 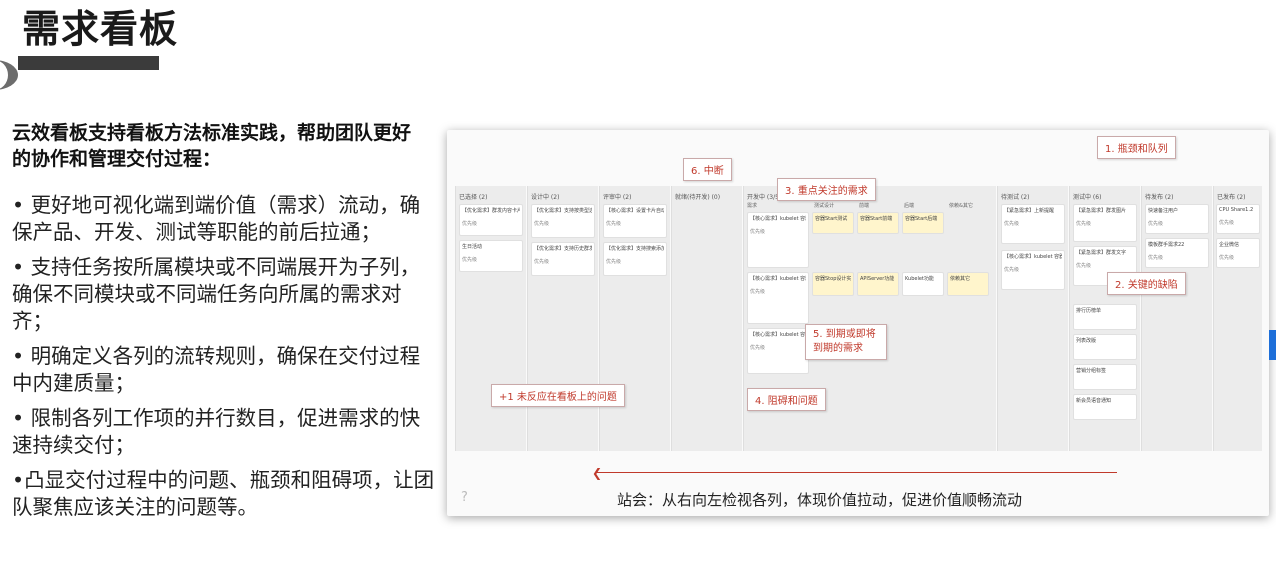 I want to click on card-title: 【优化需求】支持按类型选择人员, so click(x=563, y=211).